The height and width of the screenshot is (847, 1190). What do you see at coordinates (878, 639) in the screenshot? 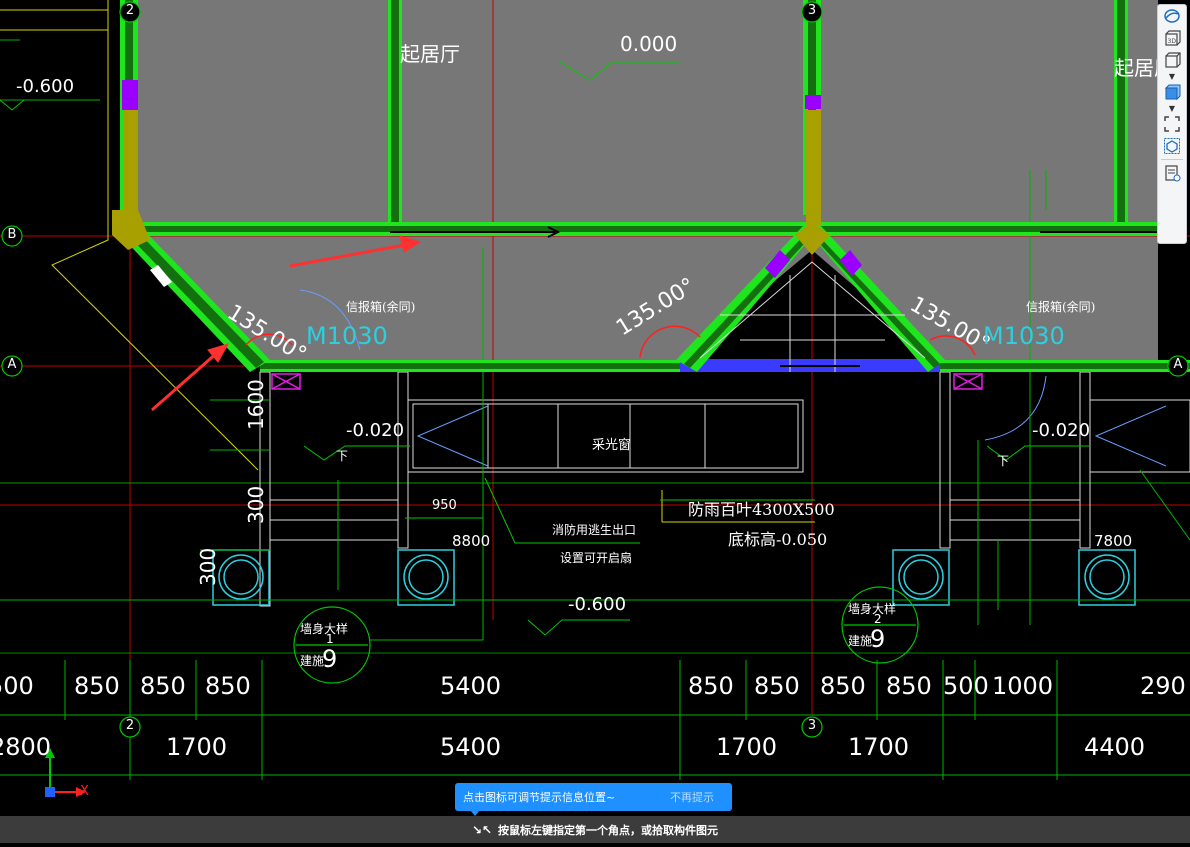
I see `wall-detail-right-sheet: 9` at bounding box center [878, 639].